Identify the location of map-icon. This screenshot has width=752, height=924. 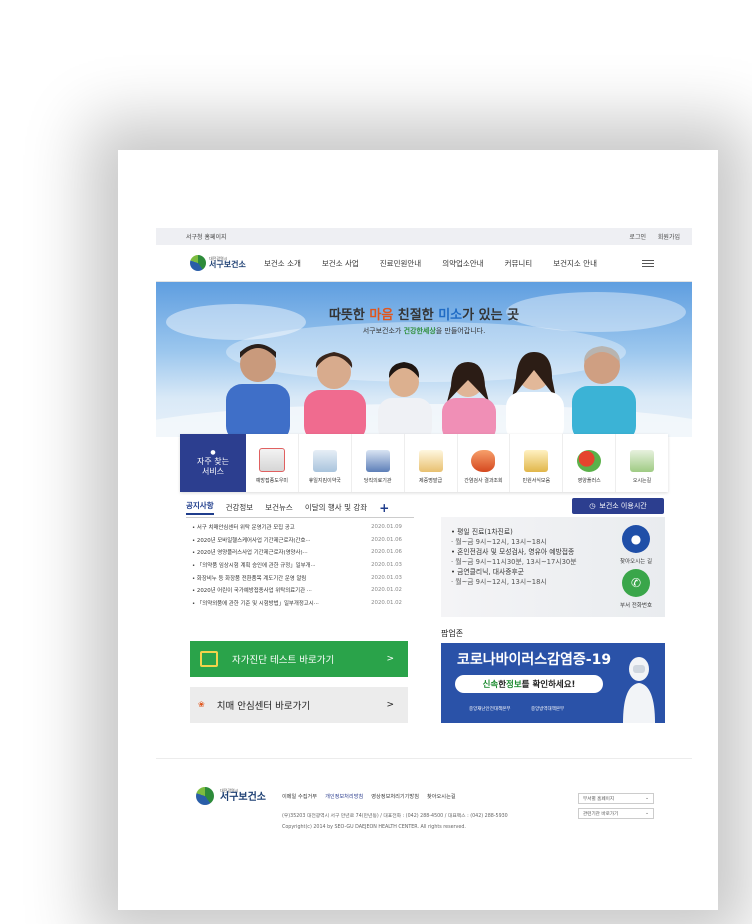
(642, 461).